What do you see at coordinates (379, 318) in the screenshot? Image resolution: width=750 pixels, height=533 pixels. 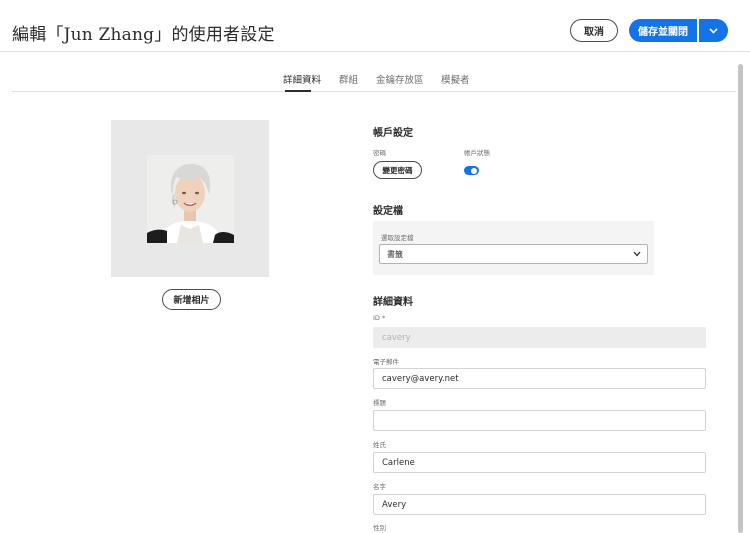 I see `id-label: ID *` at bounding box center [379, 318].